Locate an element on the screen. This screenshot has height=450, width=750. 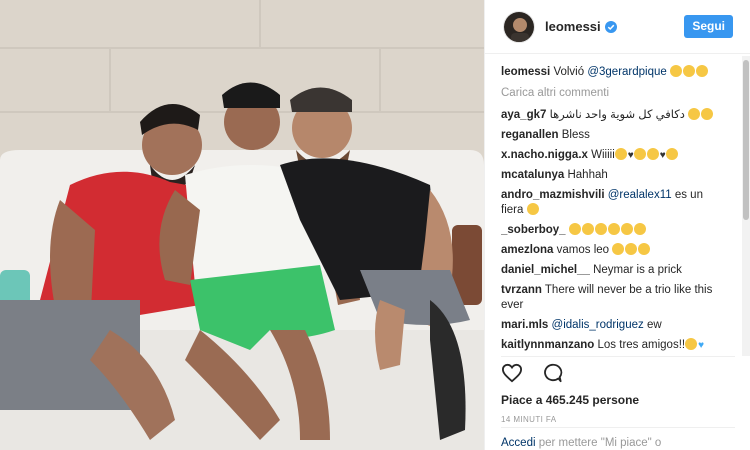
post-actions: Piace a 465.245 persone 14 MINUTI FA is located at coordinates (618, 390).